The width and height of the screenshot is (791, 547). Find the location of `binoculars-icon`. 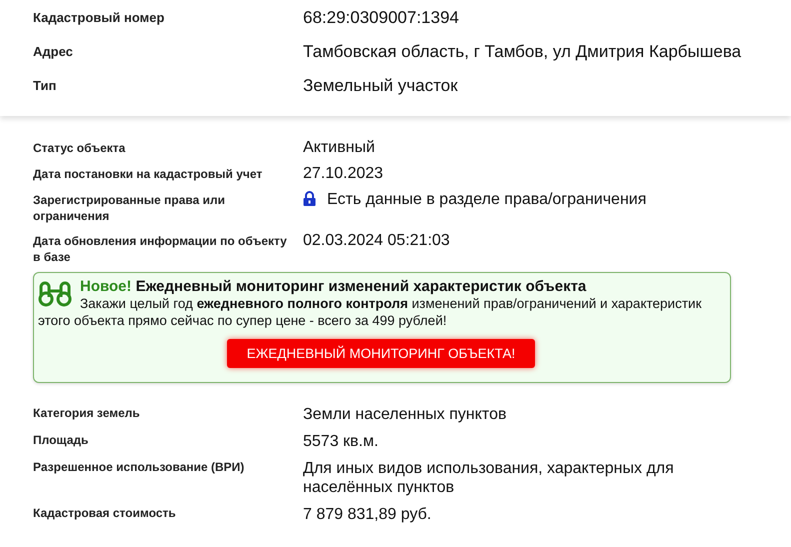

binoculars-icon is located at coordinates (55, 294).